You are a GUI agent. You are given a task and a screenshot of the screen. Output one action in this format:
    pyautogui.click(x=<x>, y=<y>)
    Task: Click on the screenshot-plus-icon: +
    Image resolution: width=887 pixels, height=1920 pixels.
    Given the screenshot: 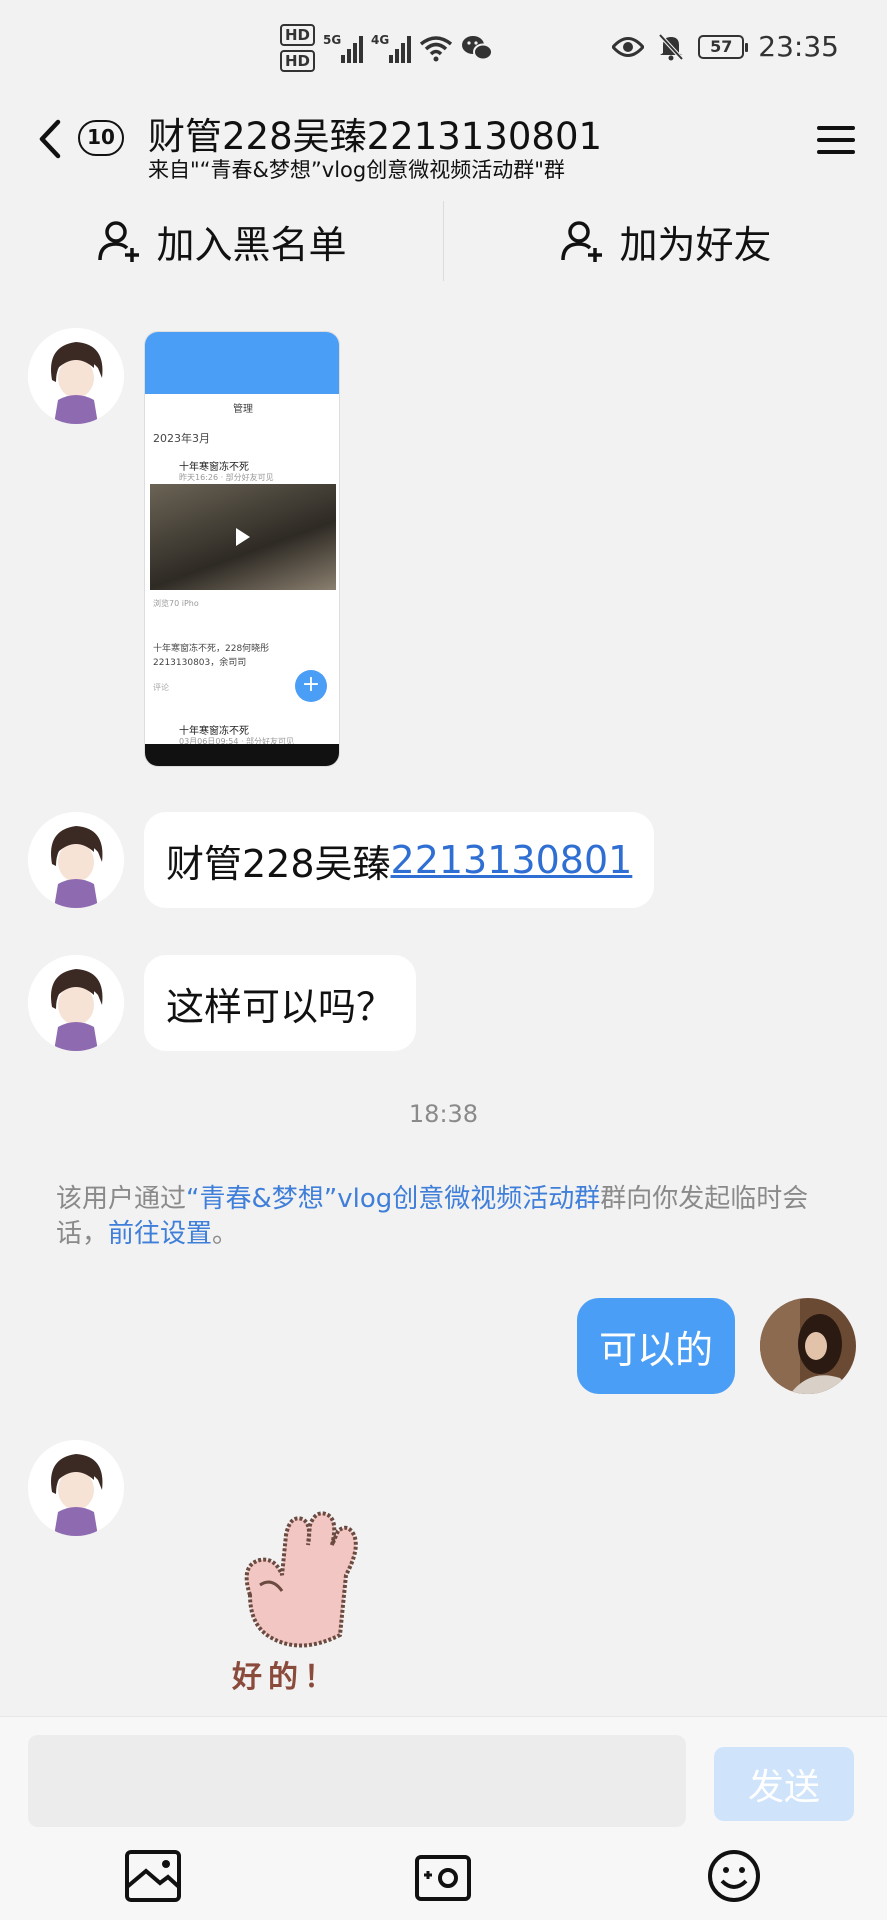 What is the action you would take?
    pyautogui.click(x=311, y=686)
    